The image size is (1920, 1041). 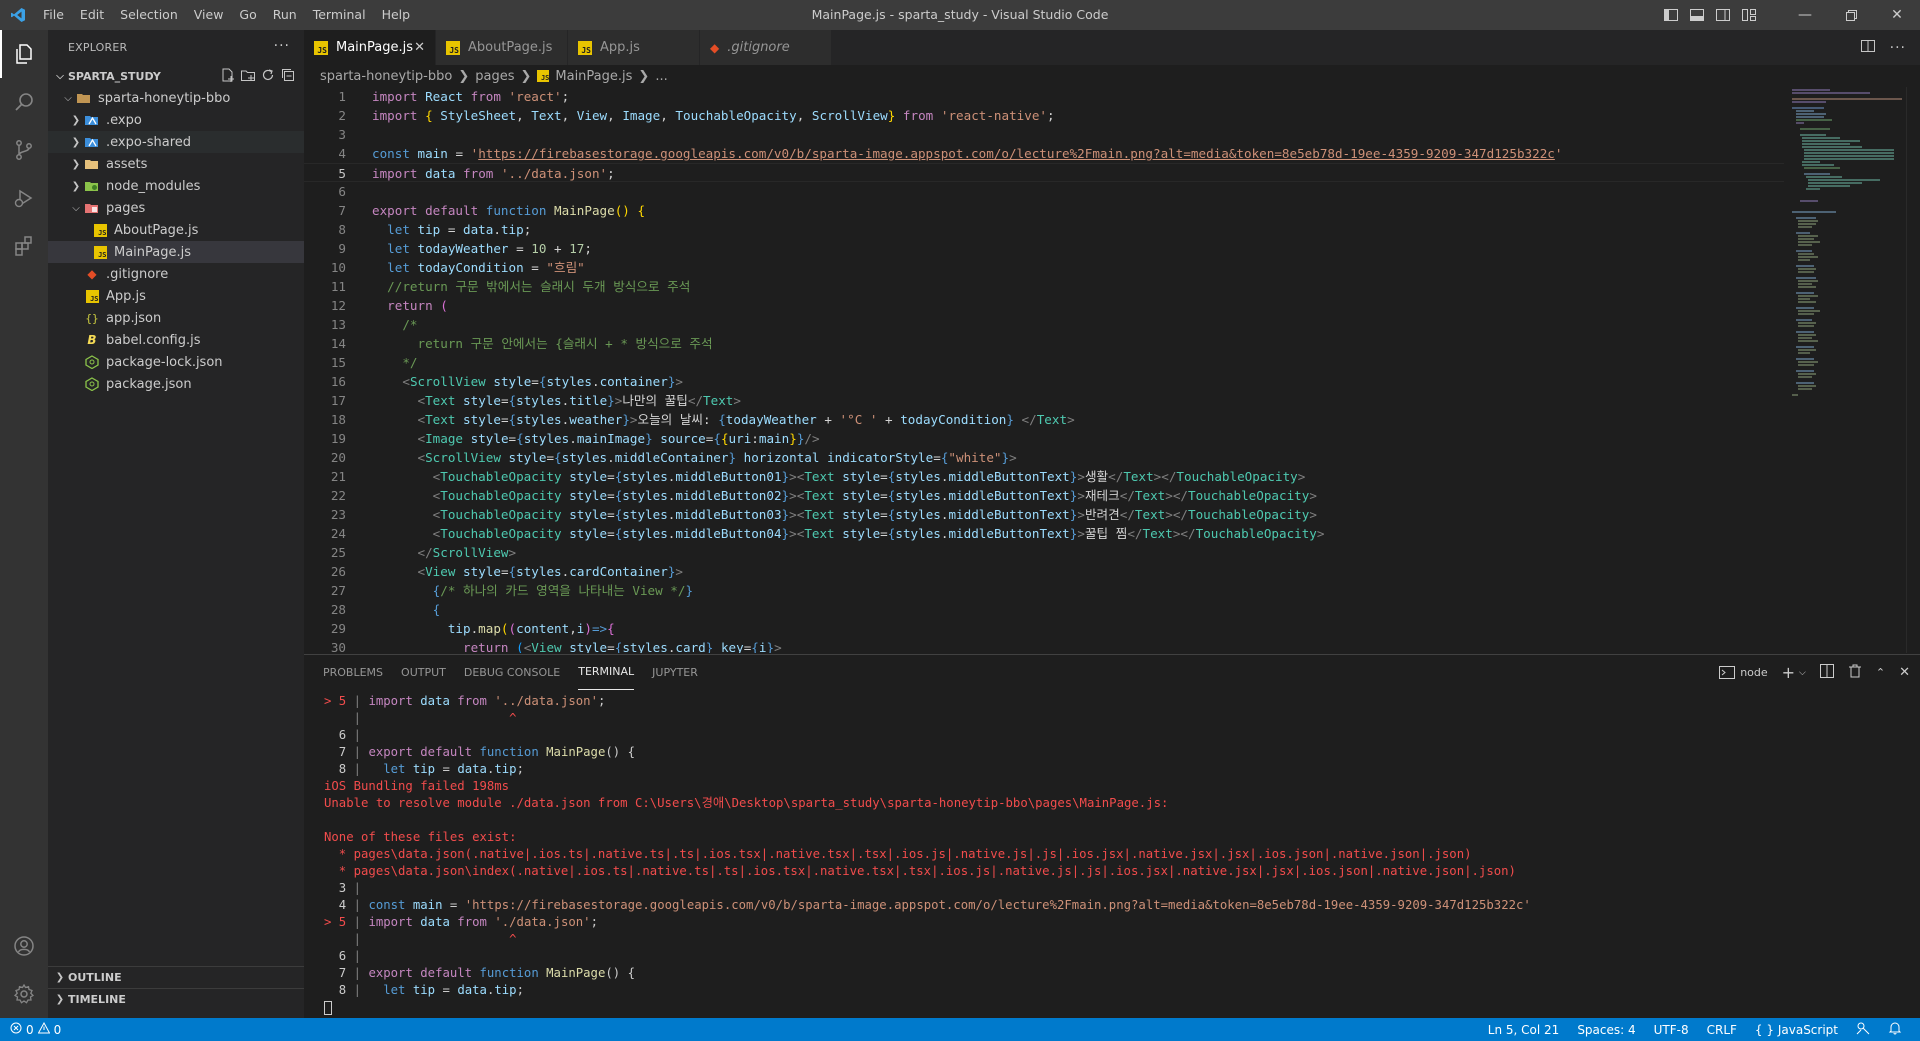 What do you see at coordinates (176, 362) in the screenshot?
I see `tree-item: package-lock.json` at bounding box center [176, 362].